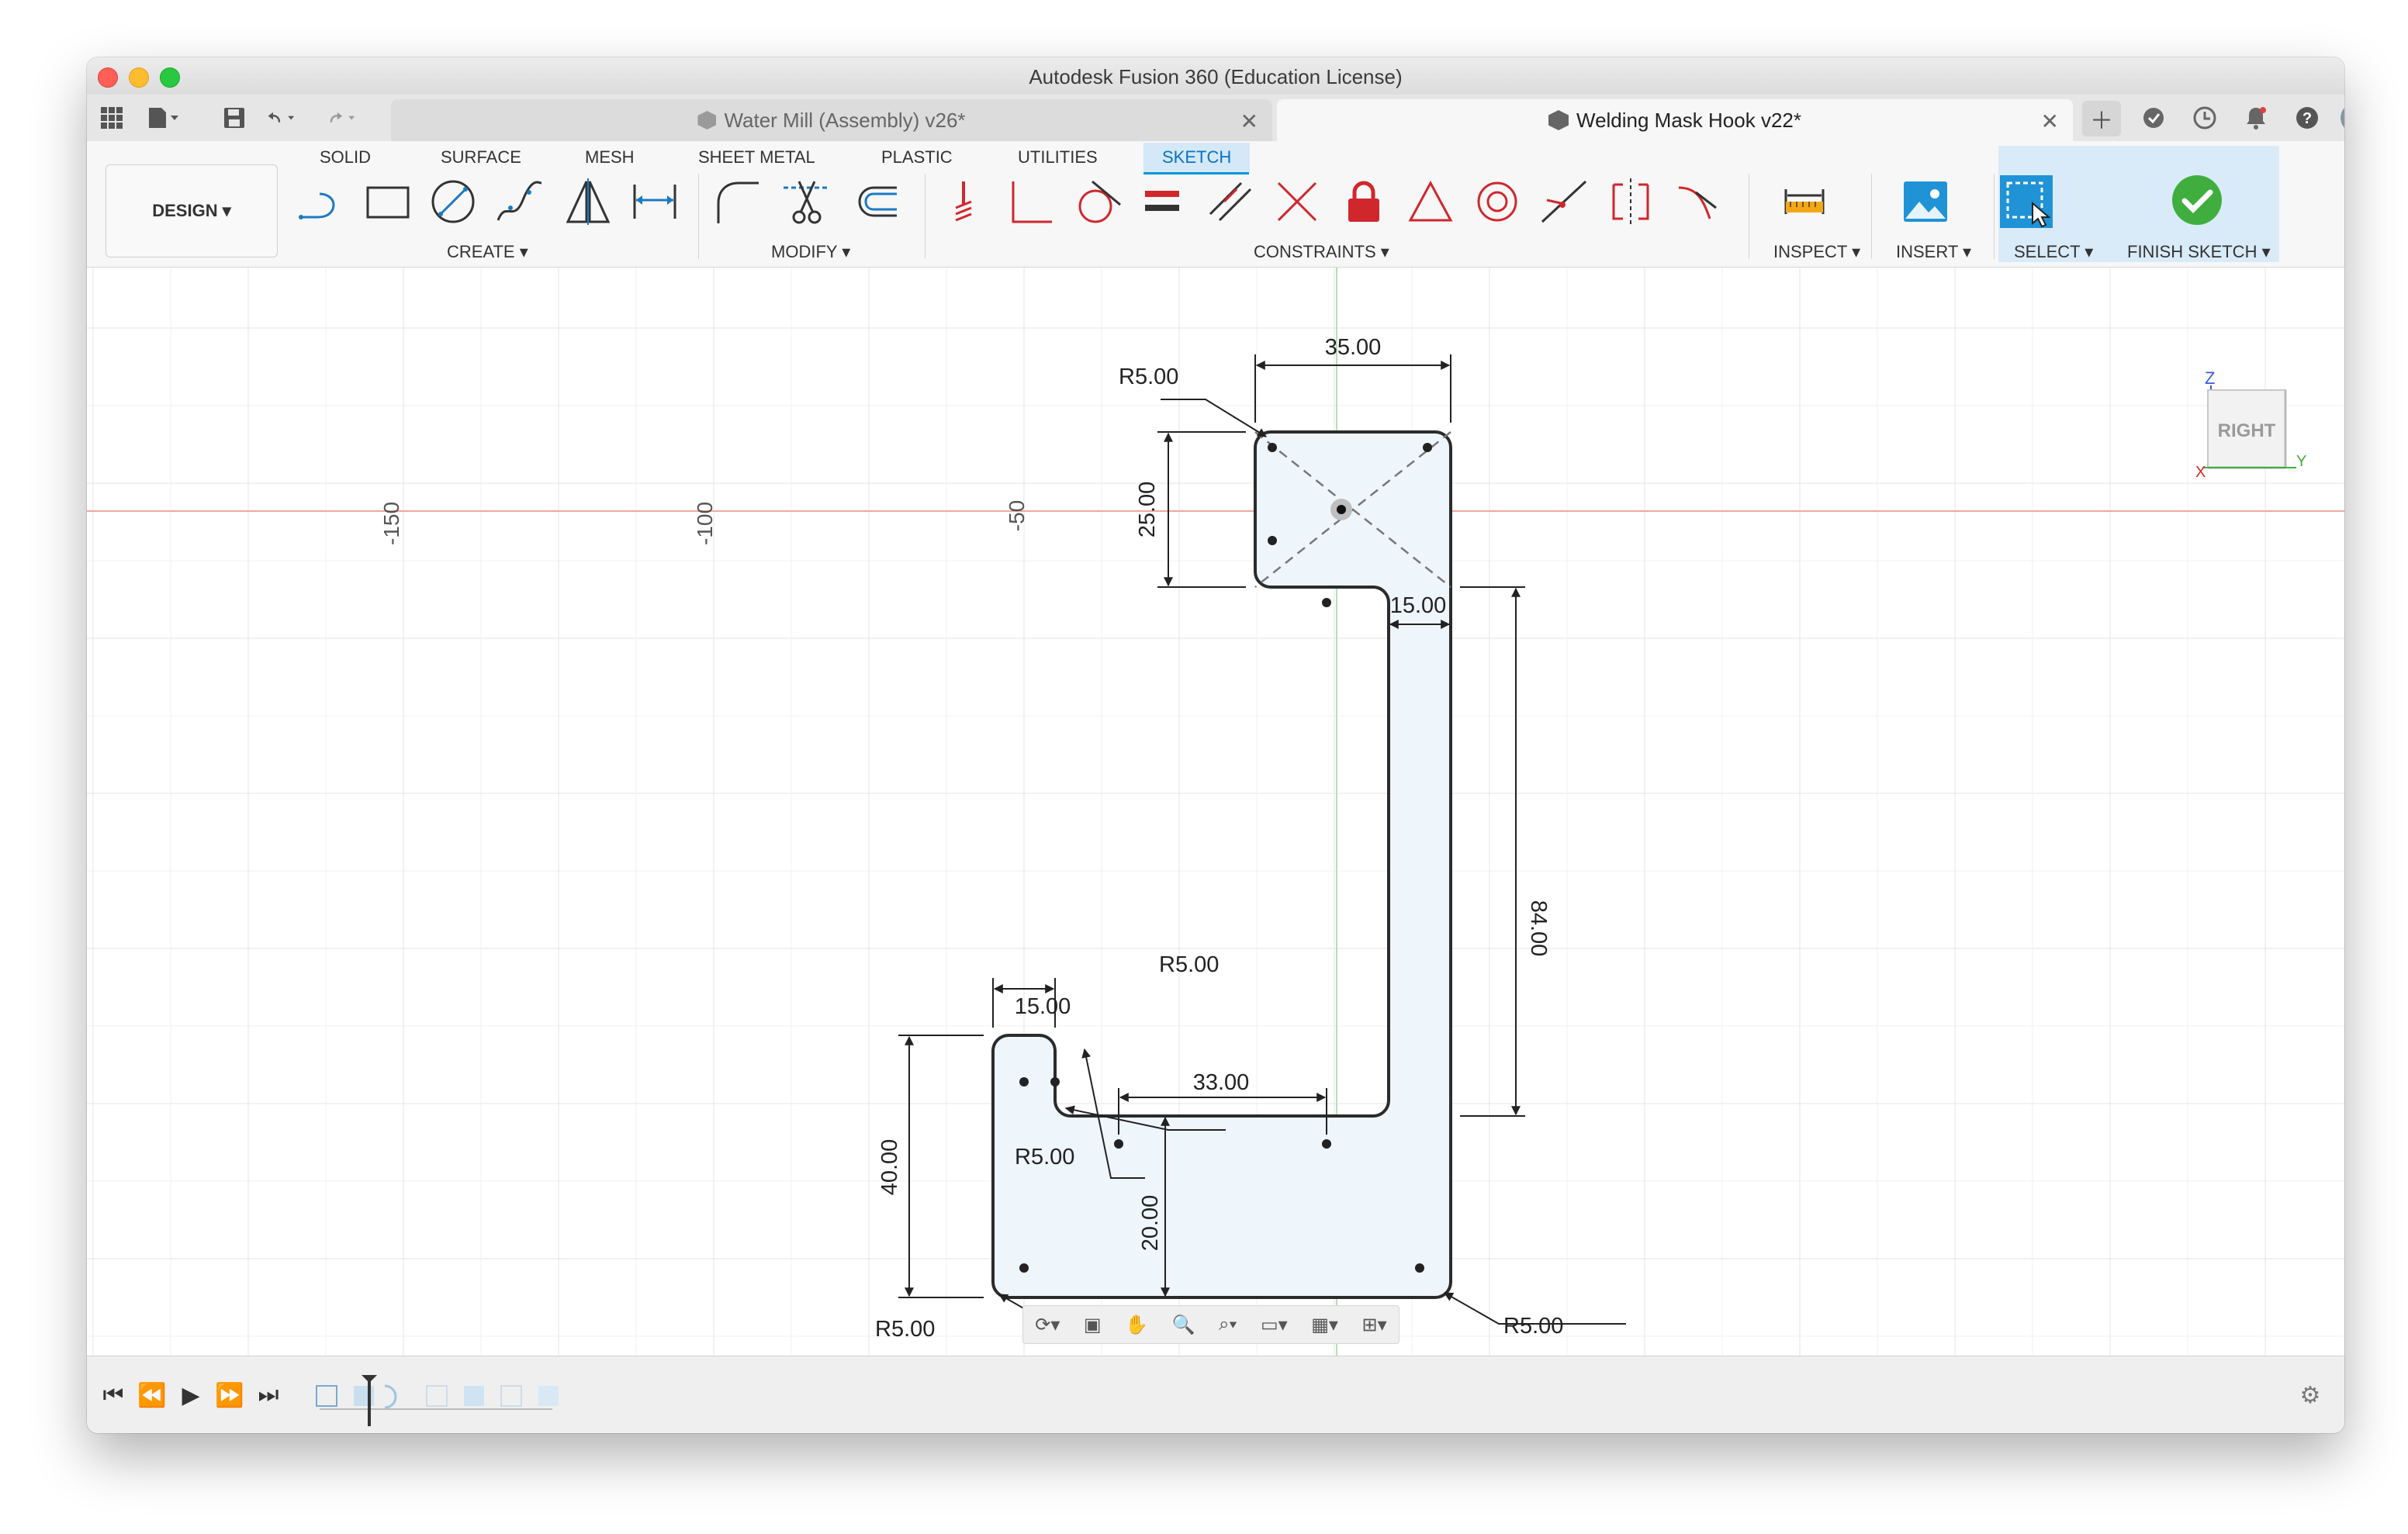  What do you see at coordinates (1374, 1325) in the screenshot?
I see `viewports-icon: ⊞▾` at bounding box center [1374, 1325].